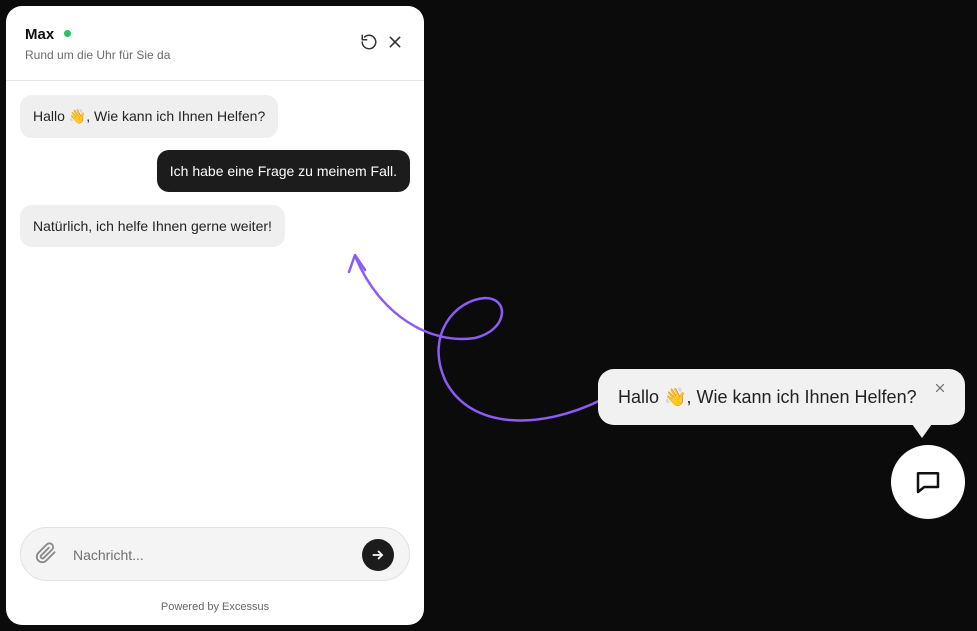 Image resolution: width=977 pixels, height=631 pixels. What do you see at coordinates (283, 171) in the screenshot?
I see `user-message: Ich habe eine Frage zu meinem Fall.` at bounding box center [283, 171].